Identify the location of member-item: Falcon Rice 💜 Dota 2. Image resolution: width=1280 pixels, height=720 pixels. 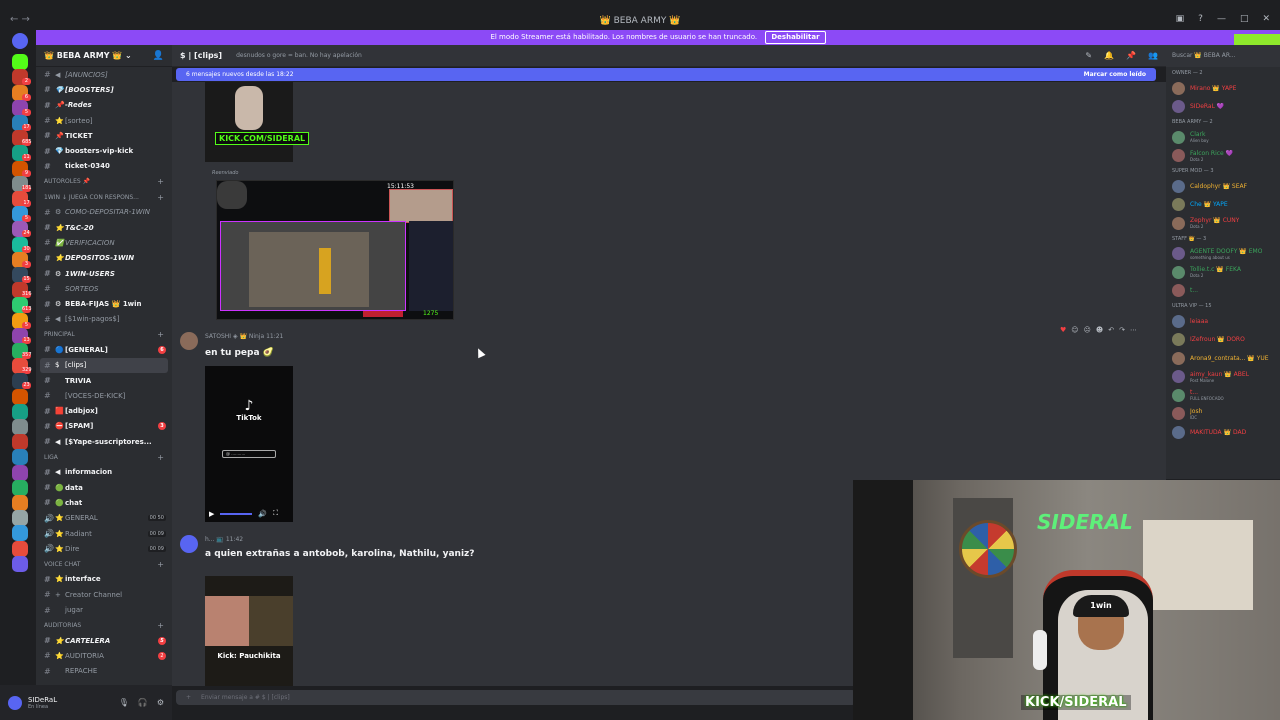
(1223, 156).